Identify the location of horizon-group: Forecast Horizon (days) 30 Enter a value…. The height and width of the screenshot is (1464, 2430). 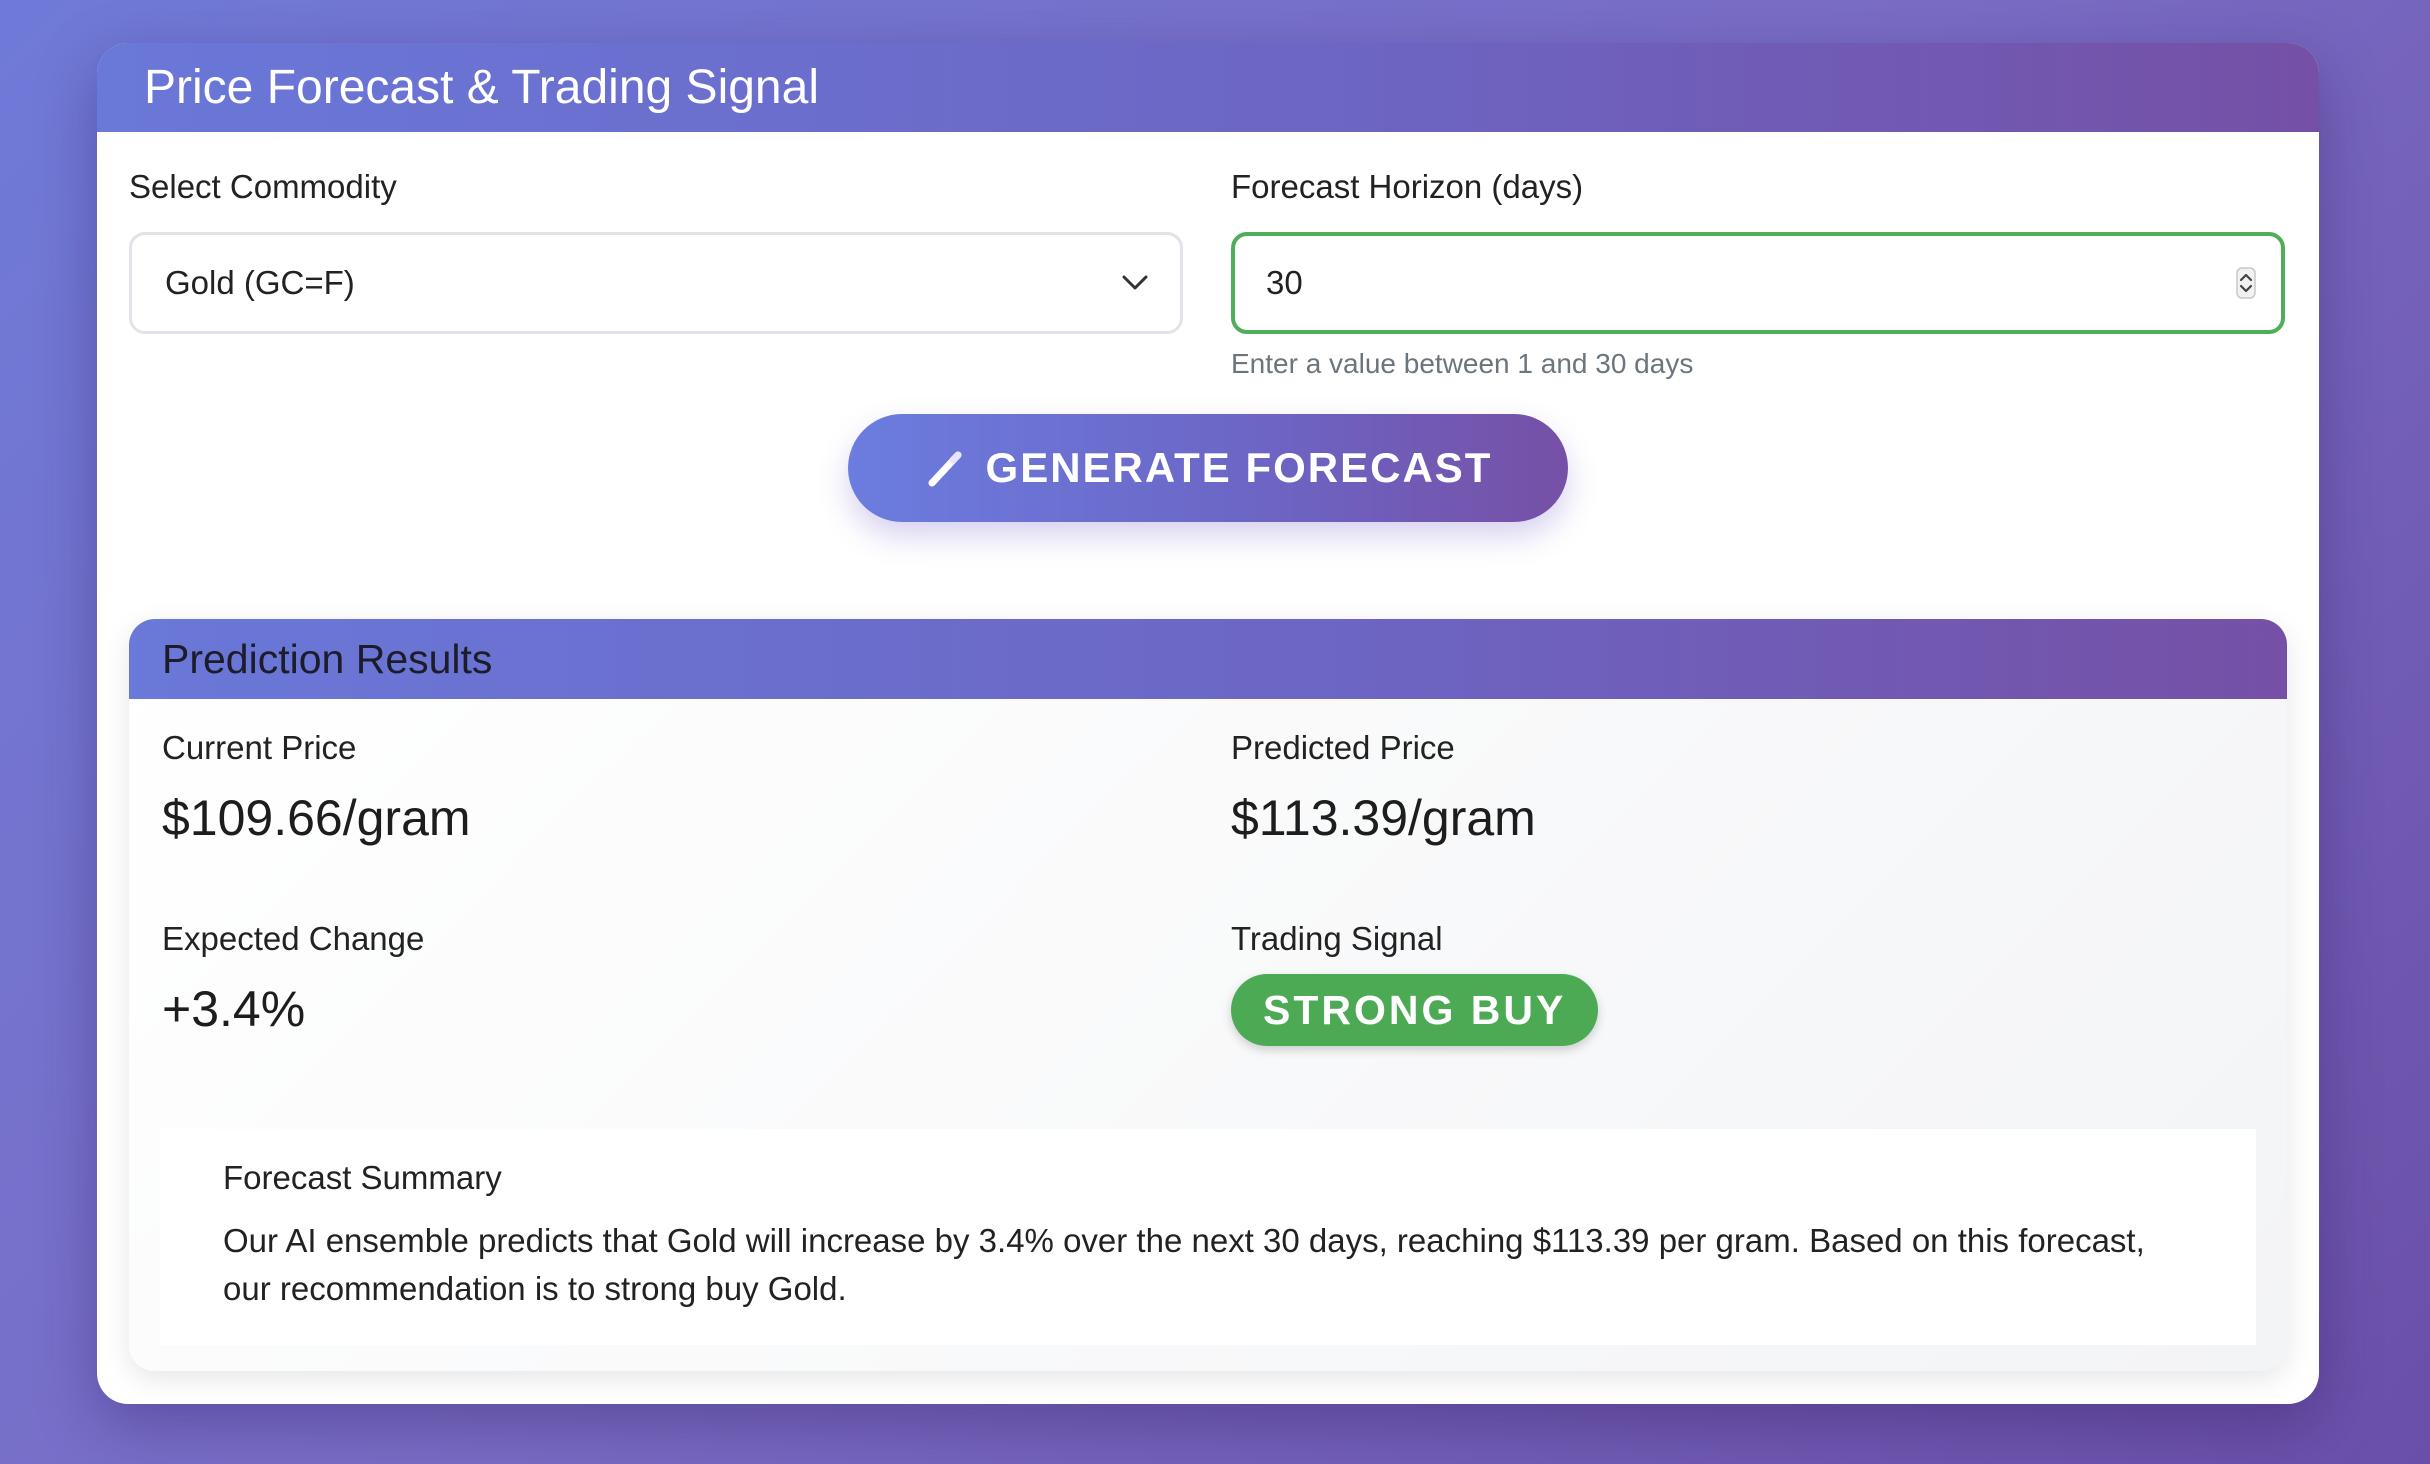
(1758, 274).